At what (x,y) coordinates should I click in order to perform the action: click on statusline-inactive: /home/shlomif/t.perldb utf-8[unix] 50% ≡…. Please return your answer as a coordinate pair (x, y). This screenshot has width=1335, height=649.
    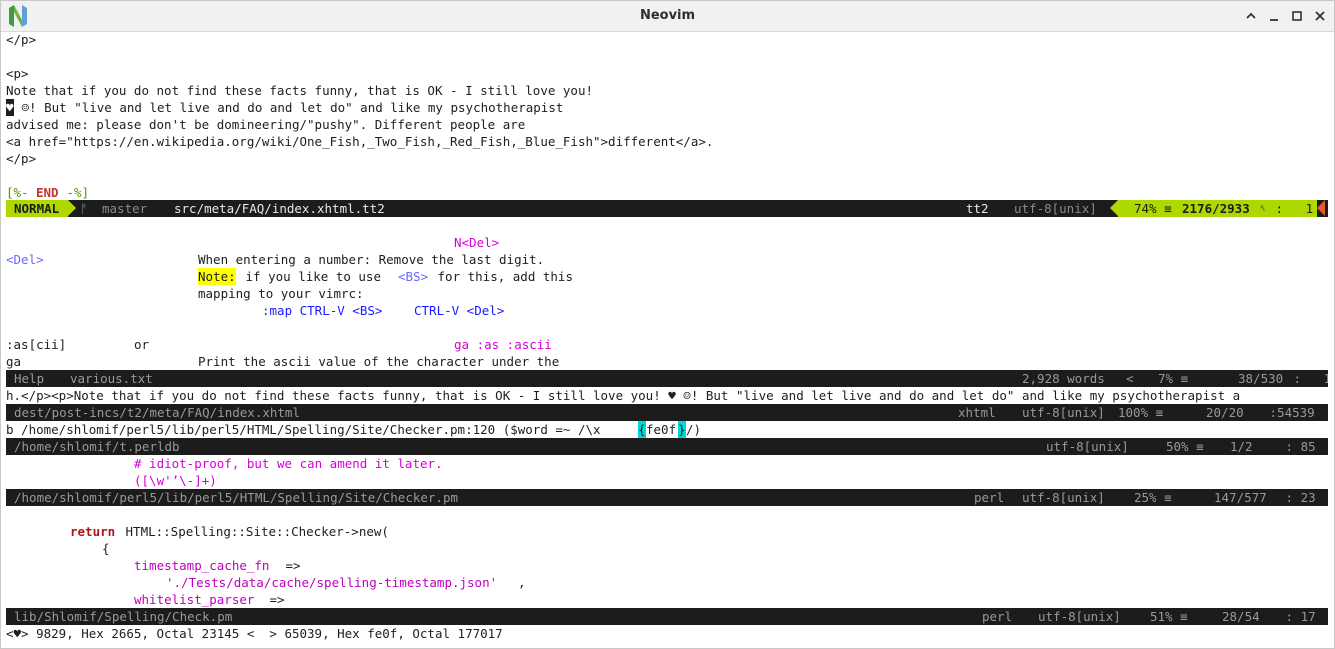
    Looking at the image, I should click on (667, 446).